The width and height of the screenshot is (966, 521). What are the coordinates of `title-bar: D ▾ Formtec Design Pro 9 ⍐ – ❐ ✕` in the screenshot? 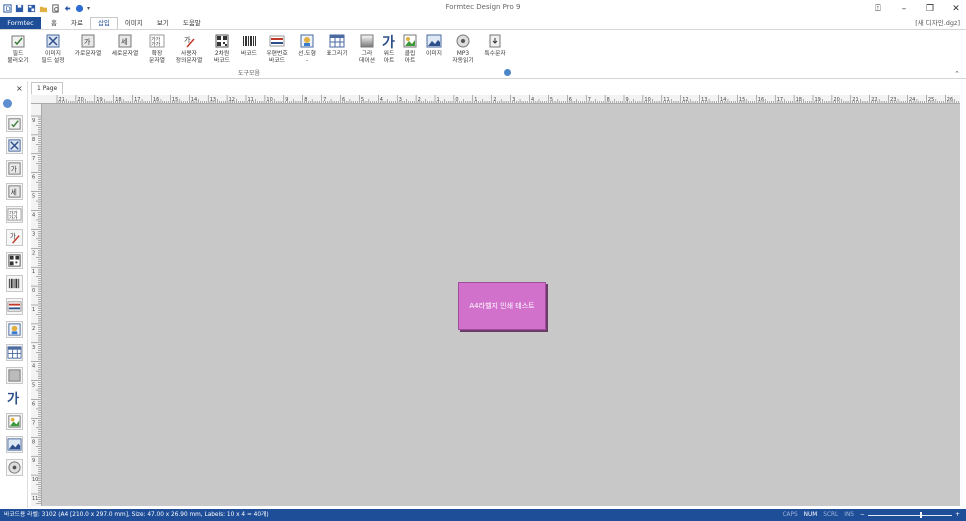 It's located at (483, 8).